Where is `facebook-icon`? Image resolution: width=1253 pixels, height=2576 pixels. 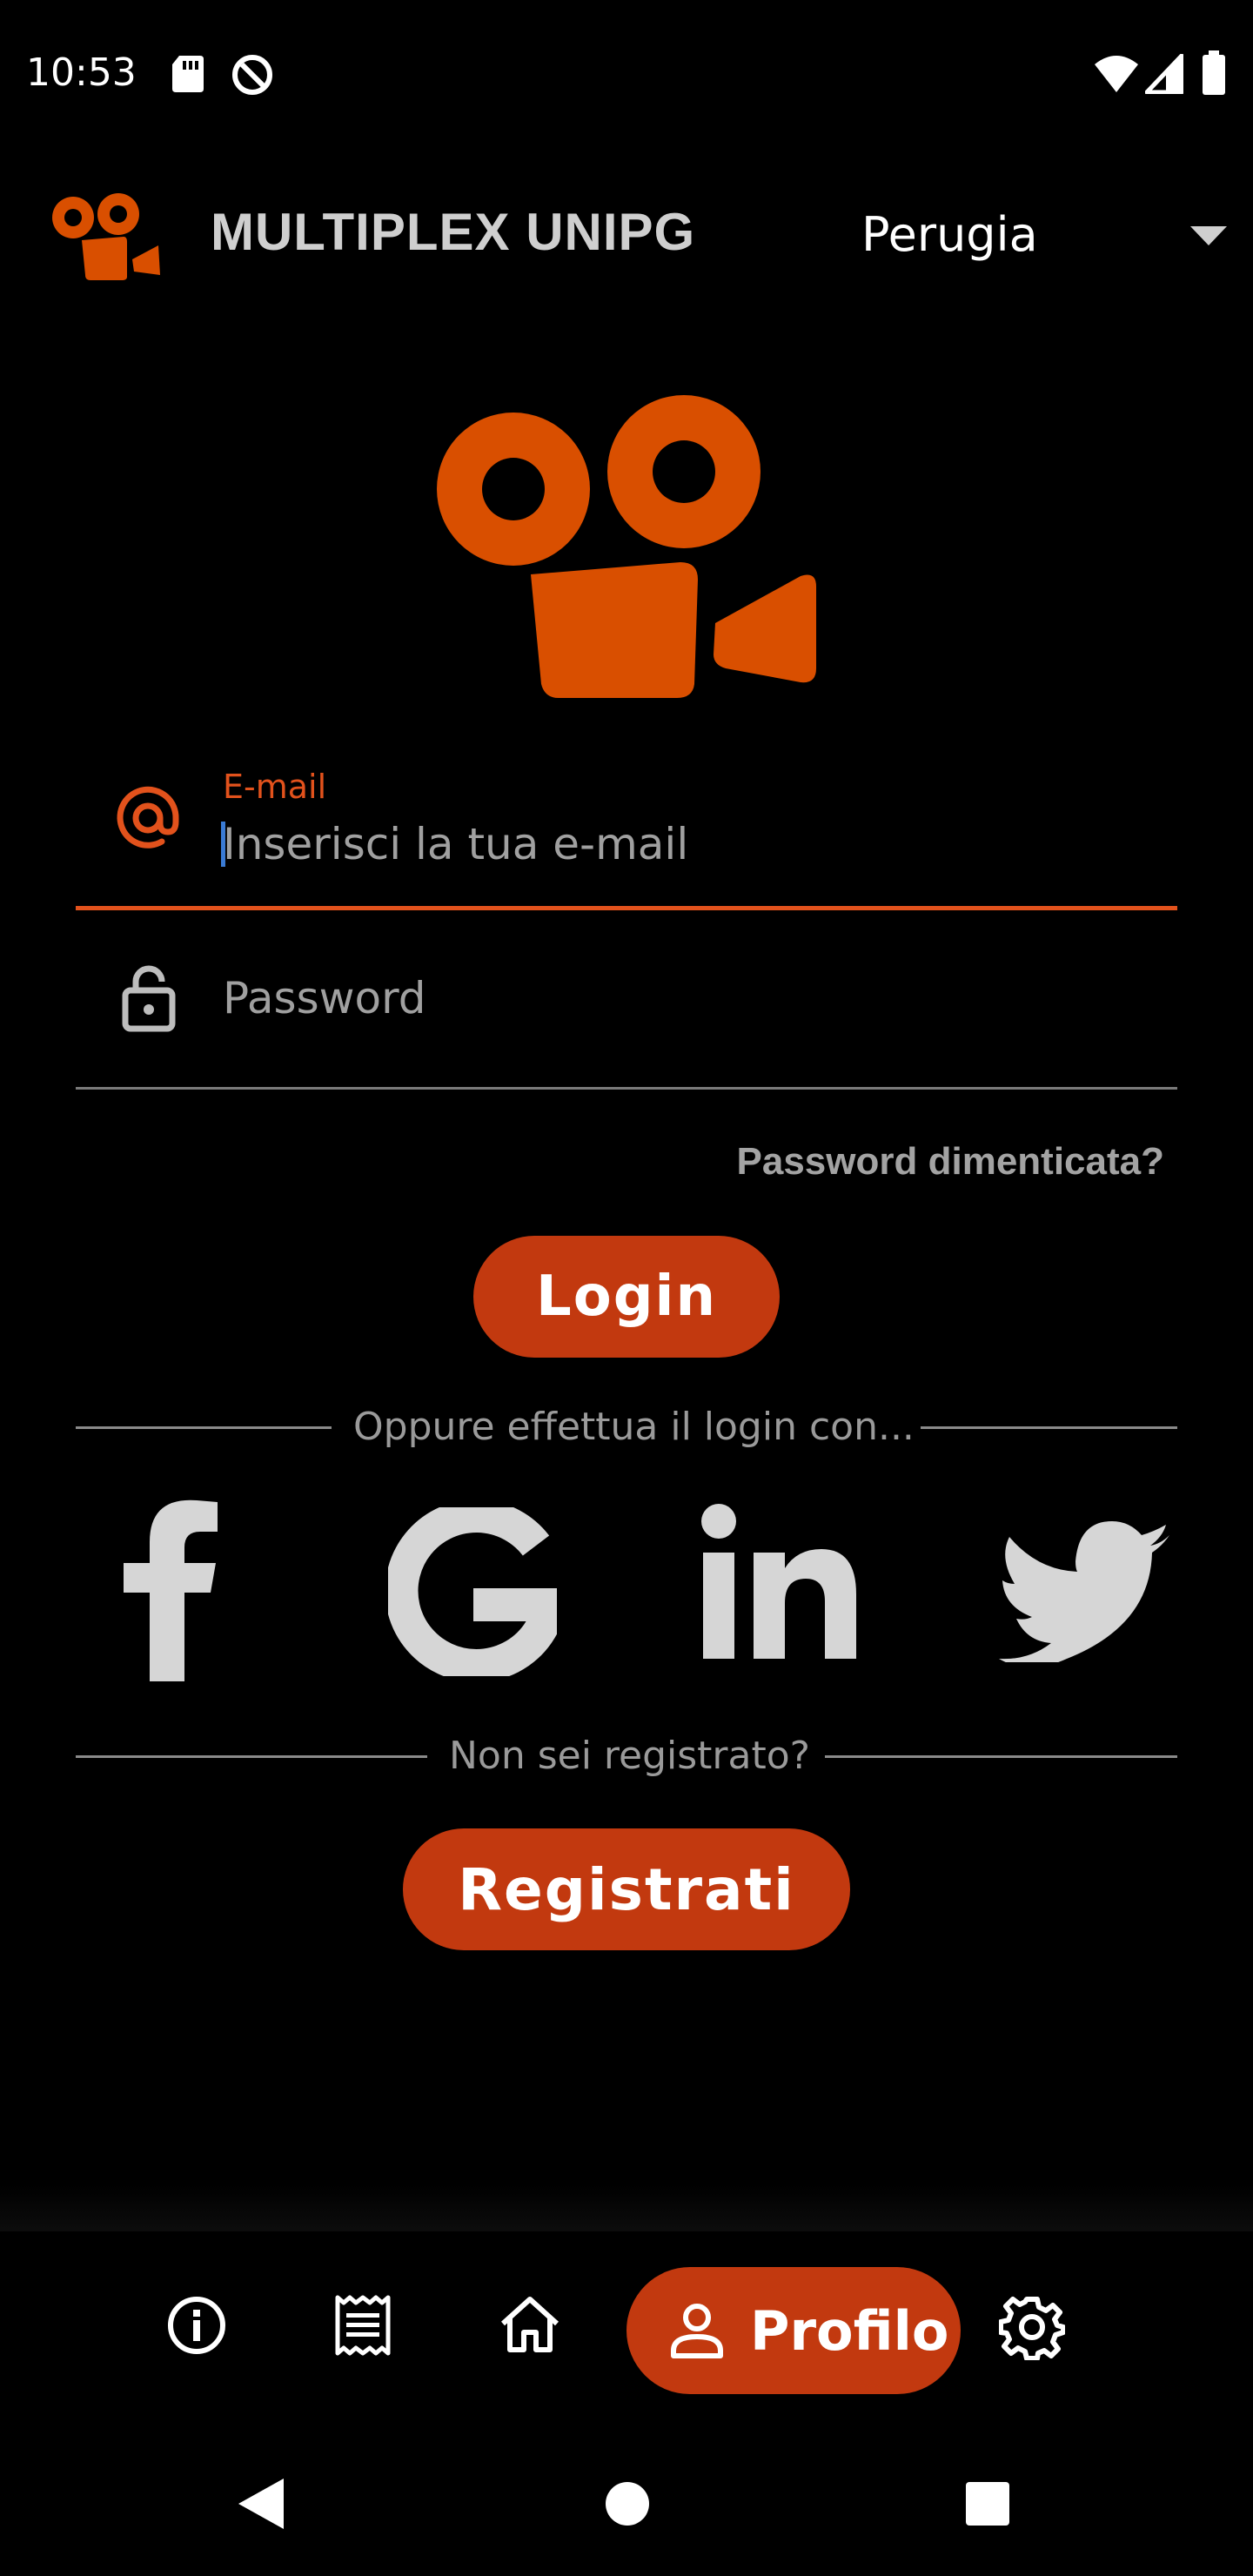 facebook-icon is located at coordinates (169, 1589).